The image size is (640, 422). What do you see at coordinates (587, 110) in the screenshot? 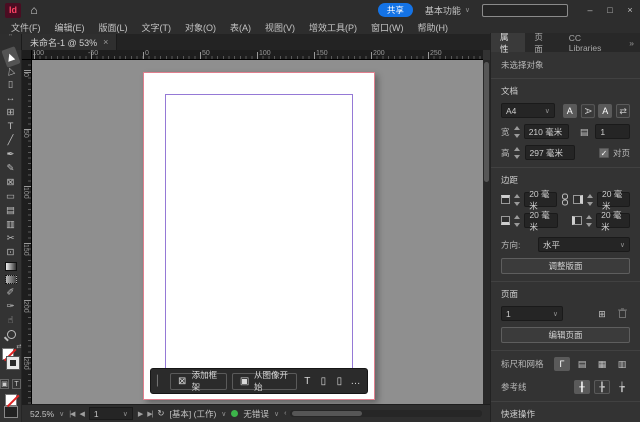
I see `orientation-landscape-icon: A` at bounding box center [587, 110].